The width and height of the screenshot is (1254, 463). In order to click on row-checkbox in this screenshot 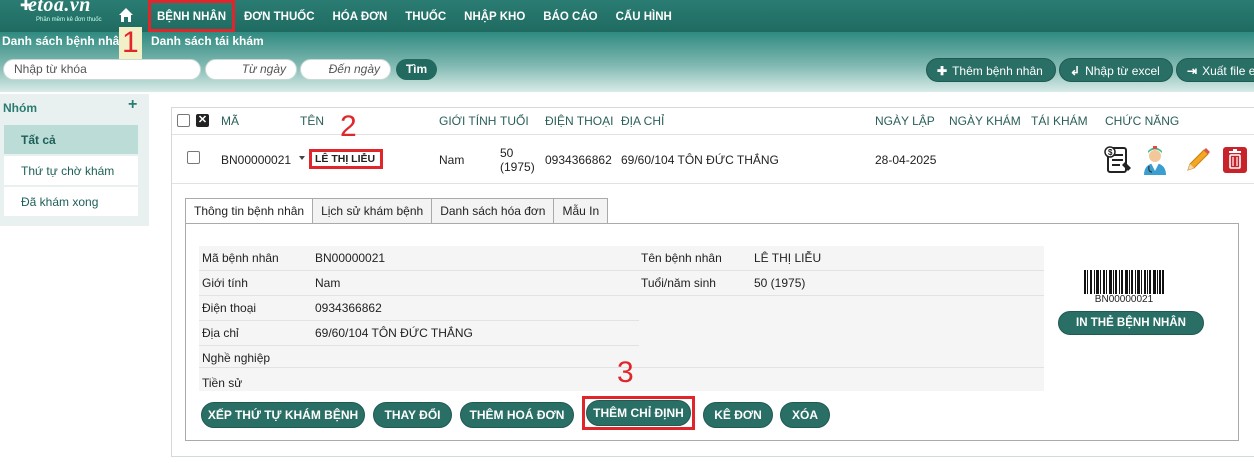, I will do `click(193, 157)`.